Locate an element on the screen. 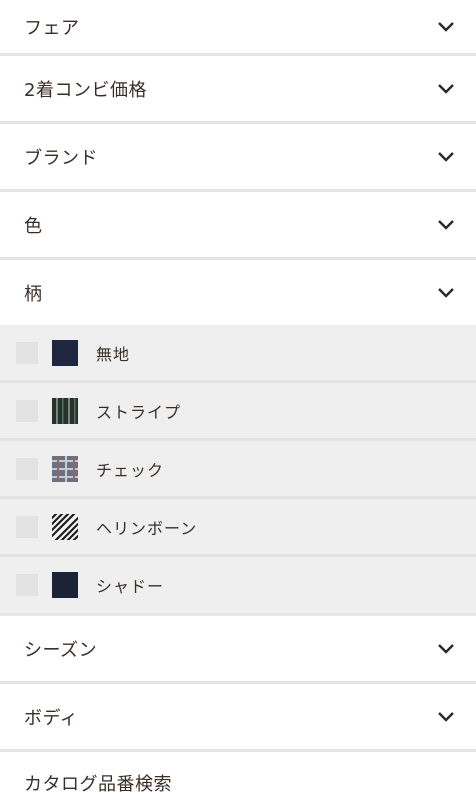 The height and width of the screenshot is (800, 476). section-label: カタログ品番検索 is located at coordinates (98, 784).